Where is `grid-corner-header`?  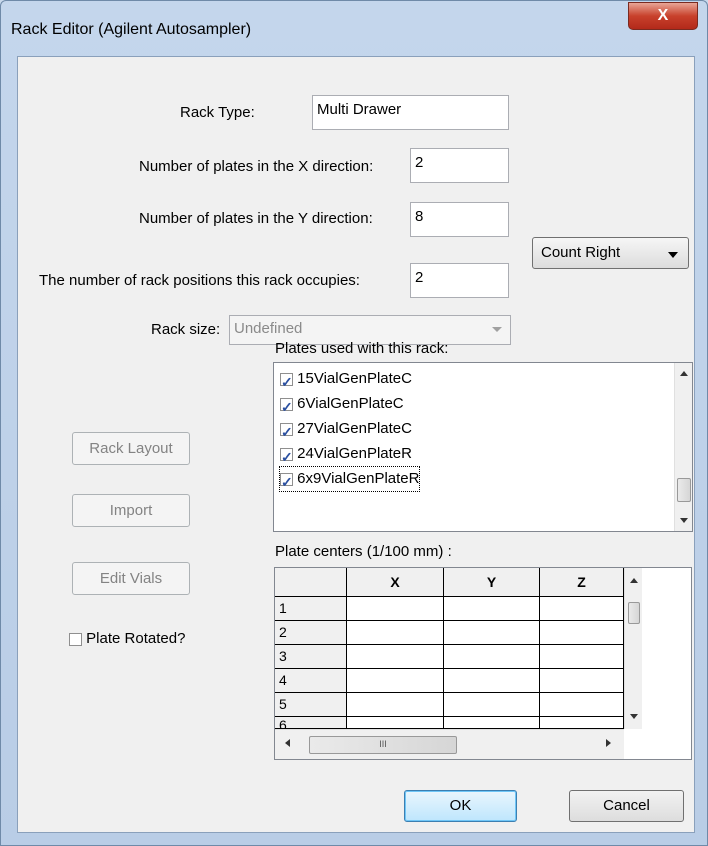 grid-corner-header is located at coordinates (311, 582).